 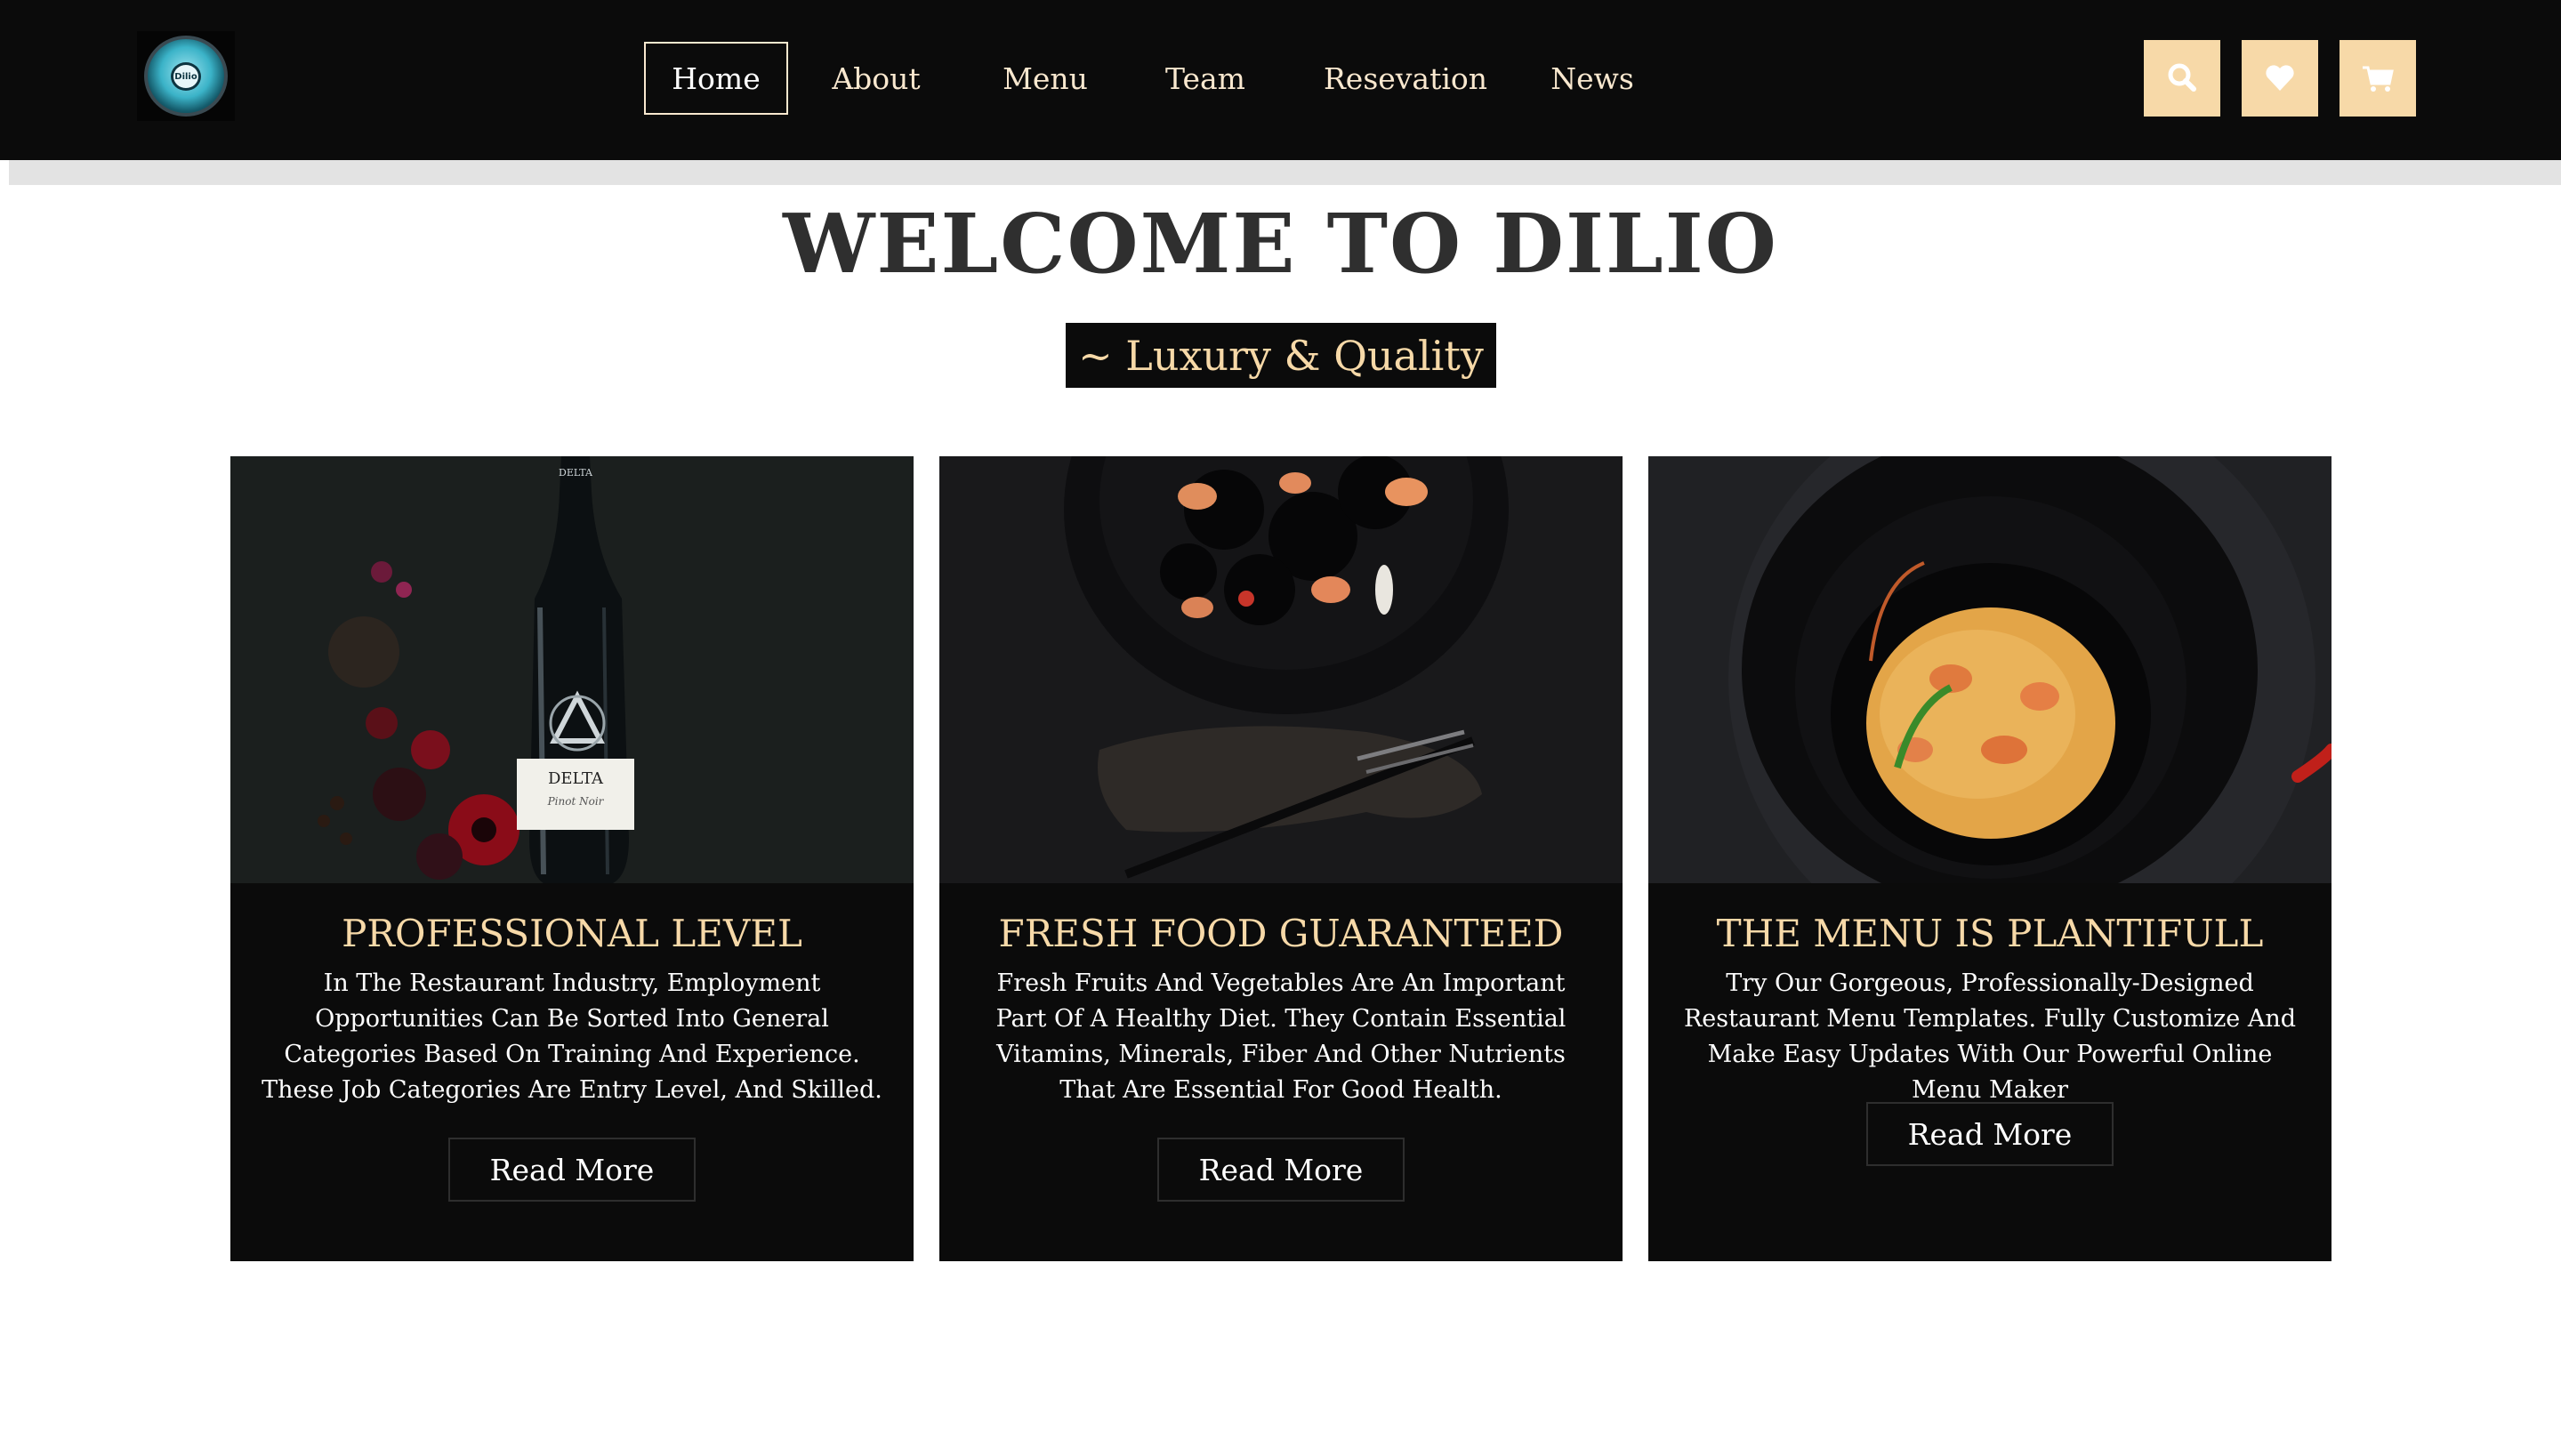 What do you see at coordinates (572, 669) in the screenshot?
I see `wine-bottle-image: DELTA Pinot Noir DELTA` at bounding box center [572, 669].